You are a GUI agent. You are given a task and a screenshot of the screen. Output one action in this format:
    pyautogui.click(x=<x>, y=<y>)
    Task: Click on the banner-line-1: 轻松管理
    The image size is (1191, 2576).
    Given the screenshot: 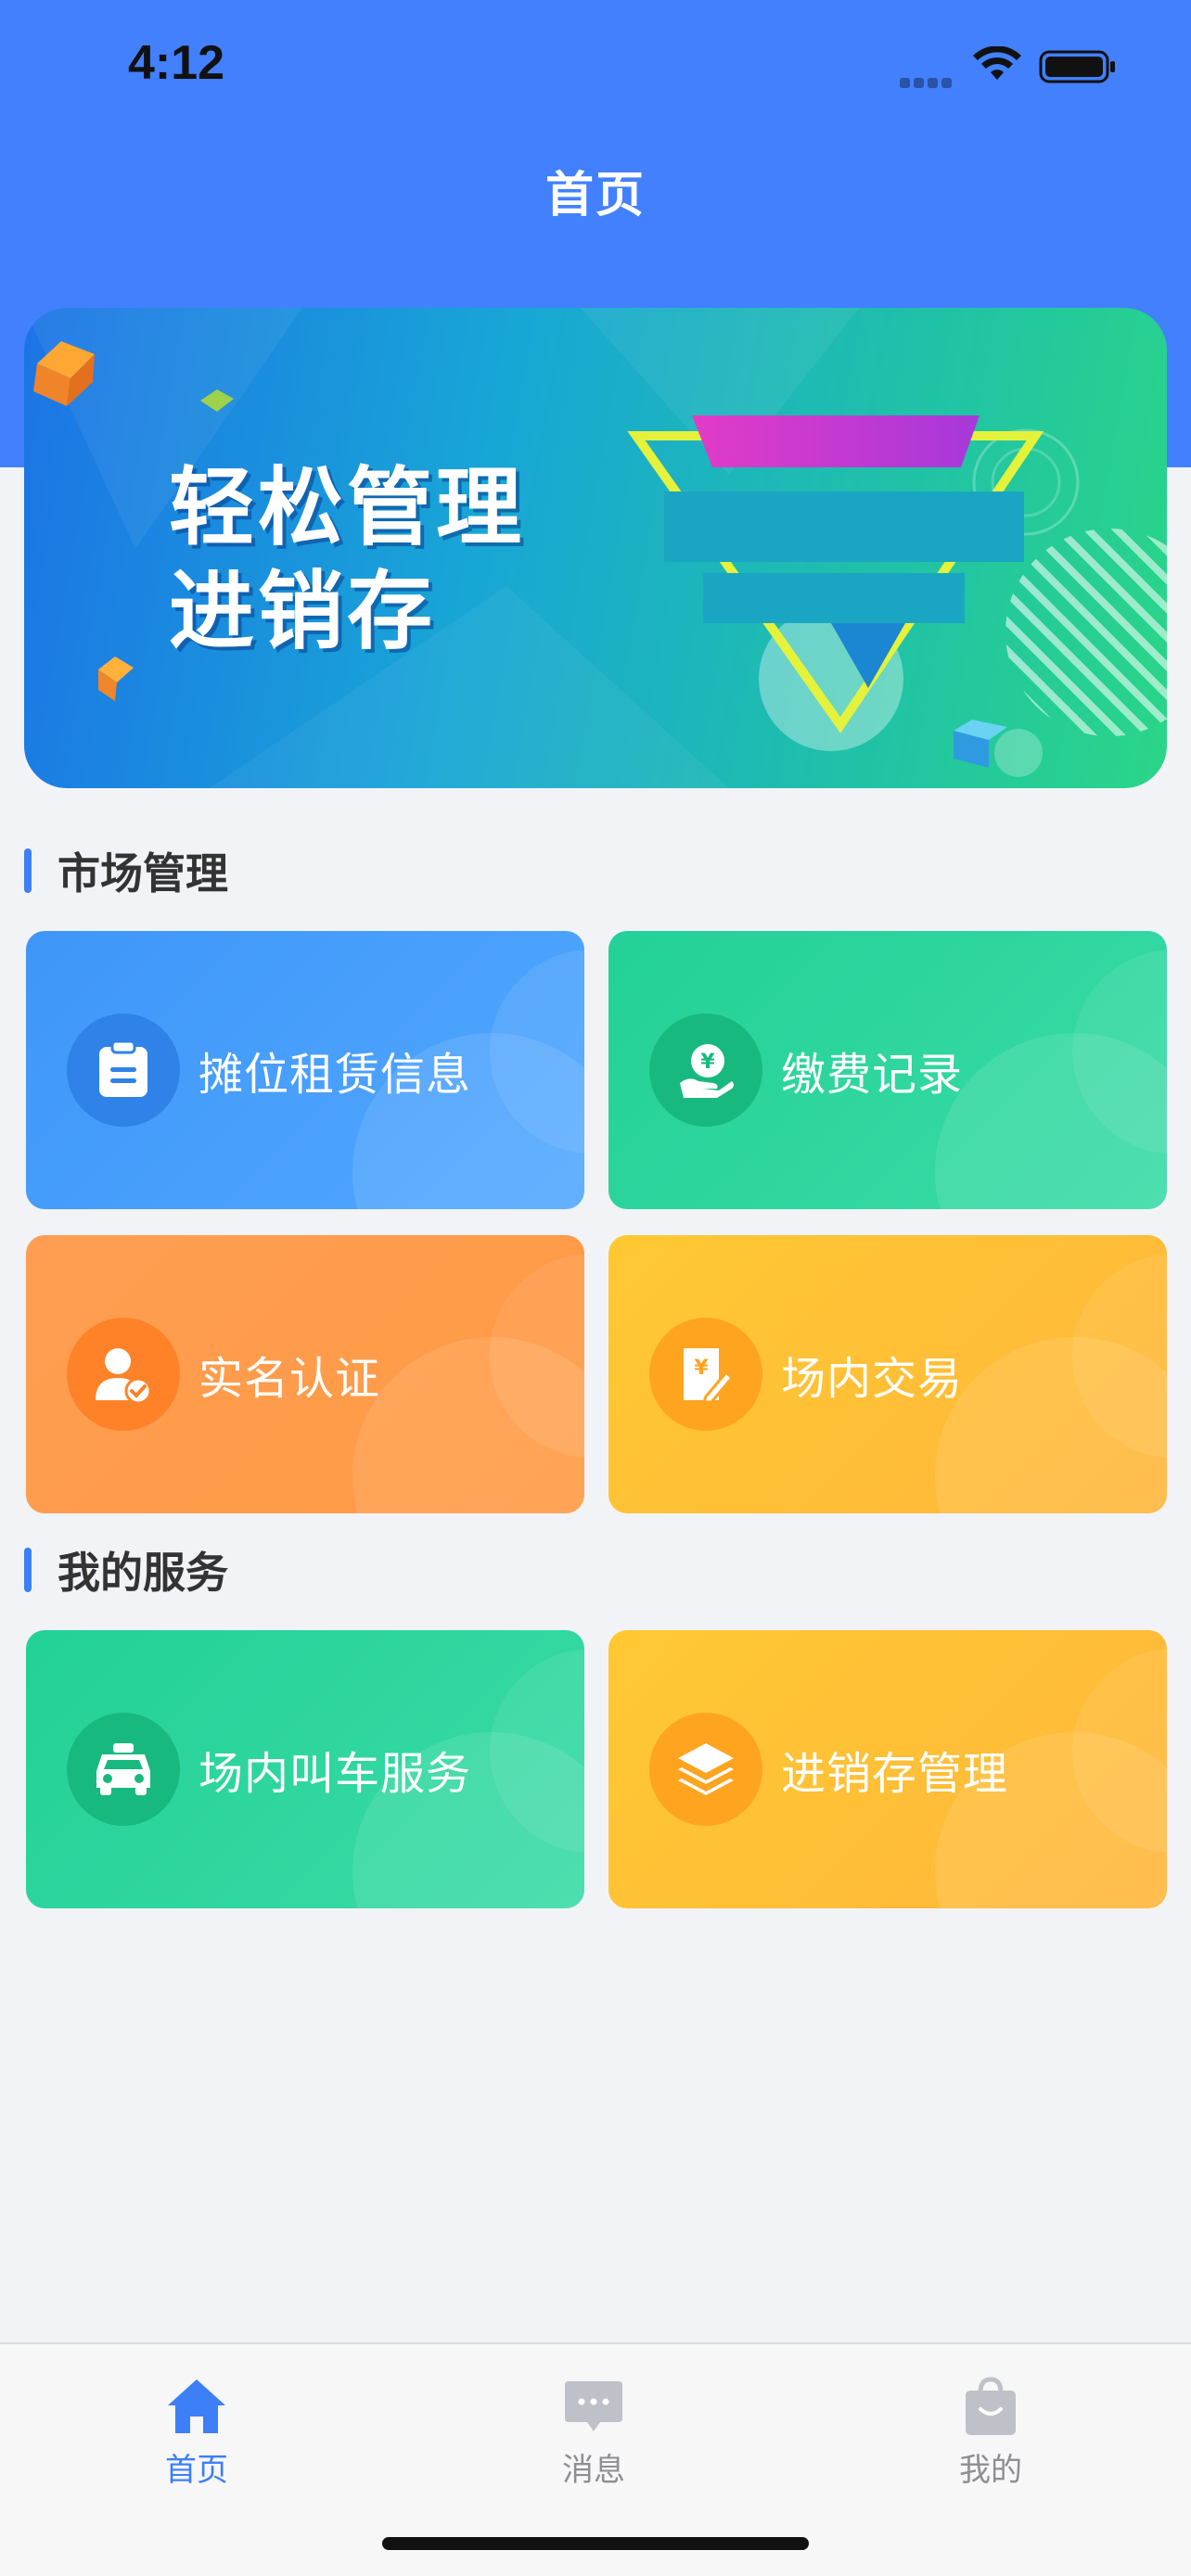 What is the action you would take?
    pyautogui.click(x=347, y=508)
    